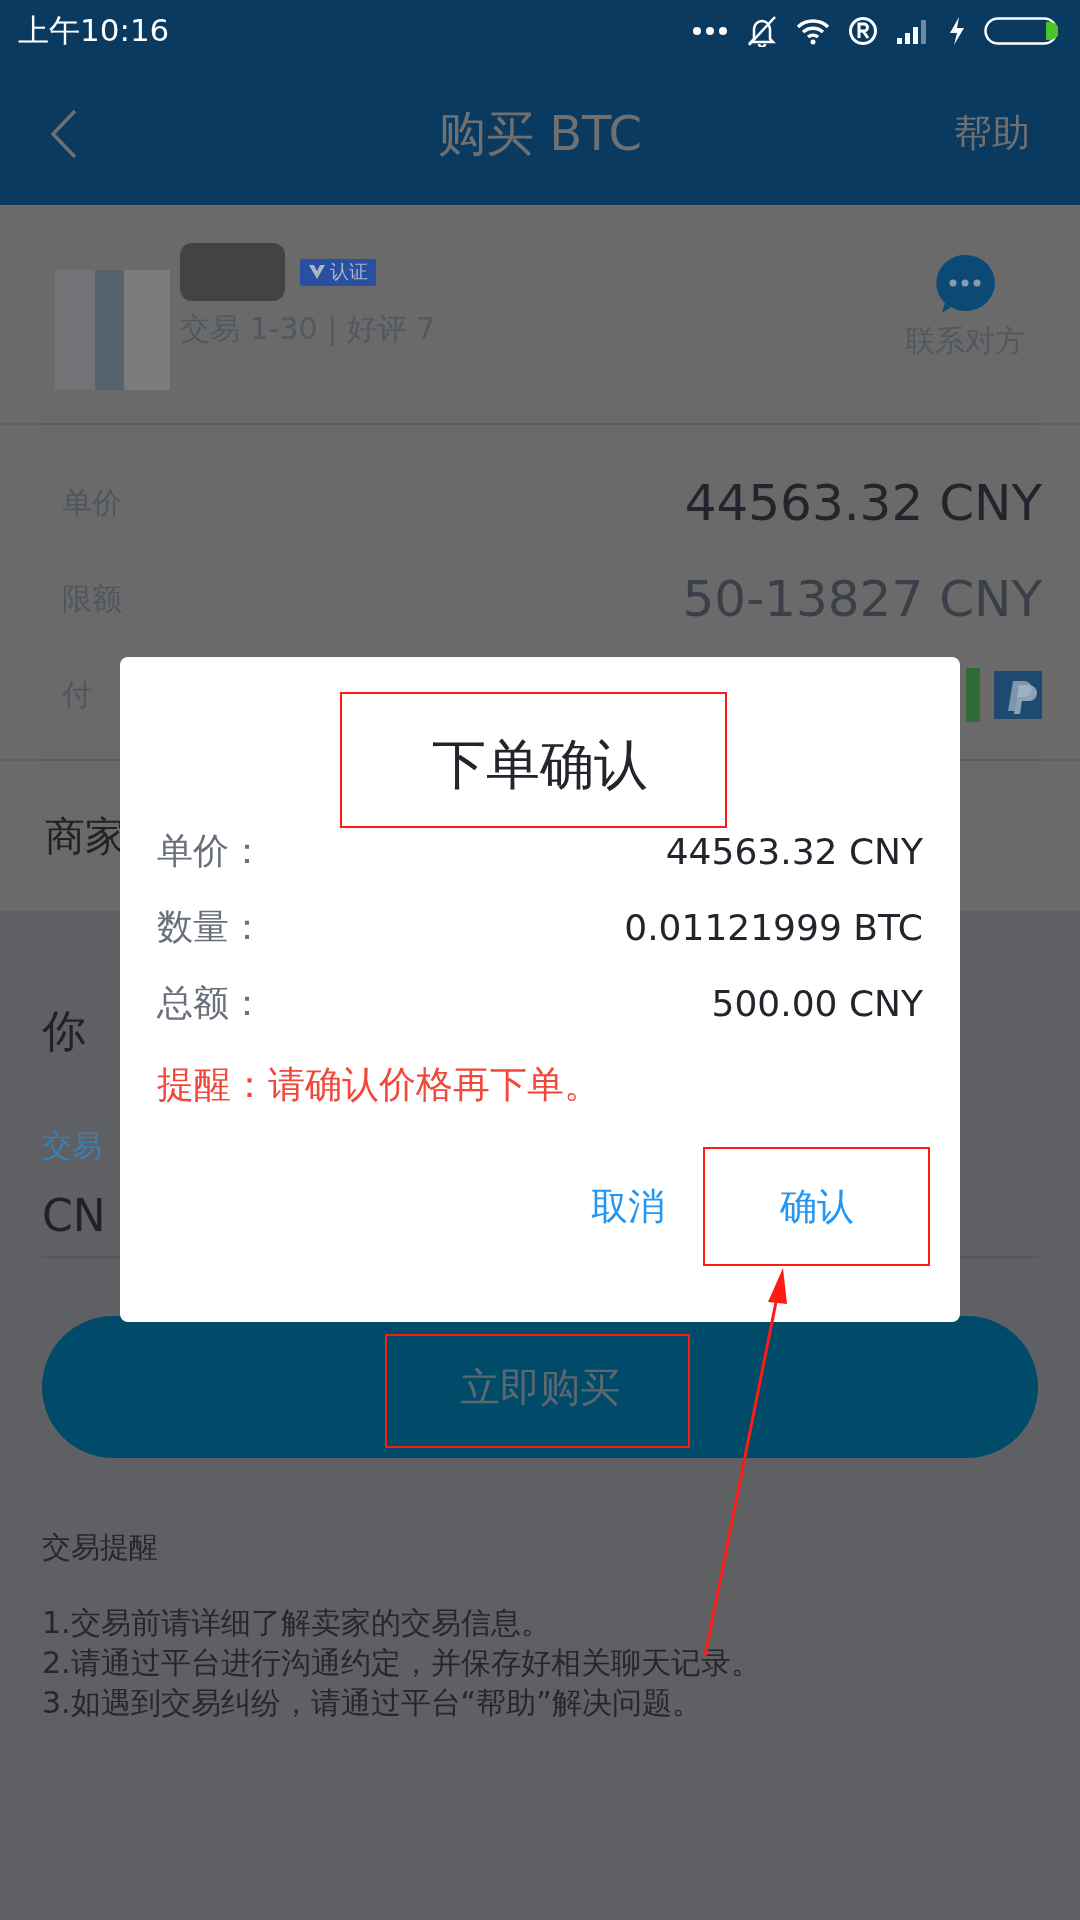 Image resolution: width=1080 pixels, height=1920 pixels. I want to click on order-label: 单价：, so click(211, 850).